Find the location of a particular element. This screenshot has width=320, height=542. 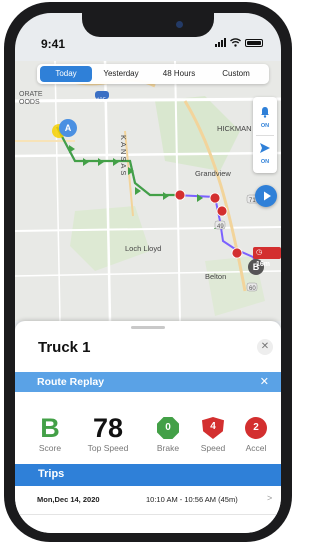

brake-count-badge: 0 is located at coordinates (168, 428).